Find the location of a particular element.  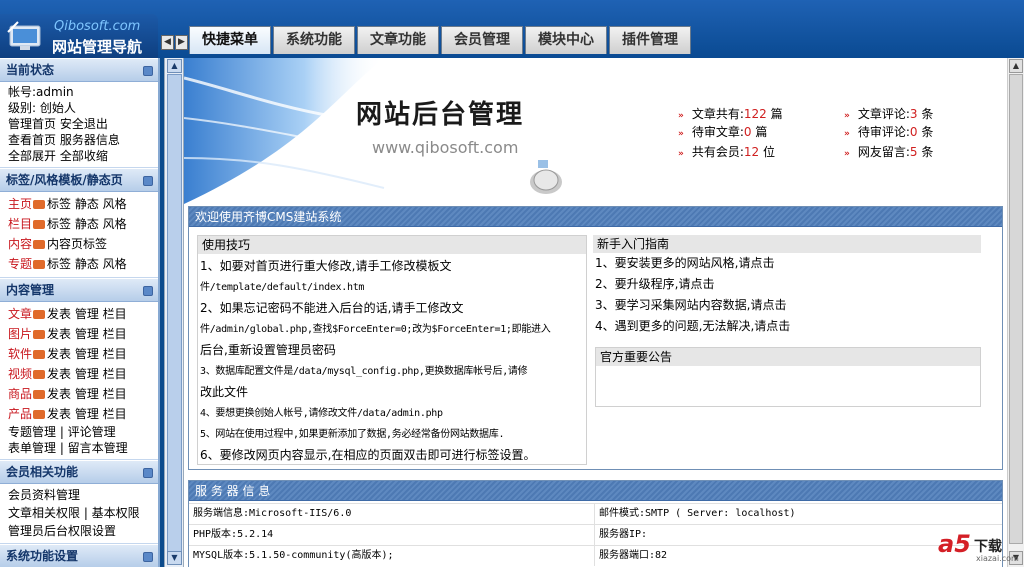

tag-actions: 内容页标签 is located at coordinates (77, 244).